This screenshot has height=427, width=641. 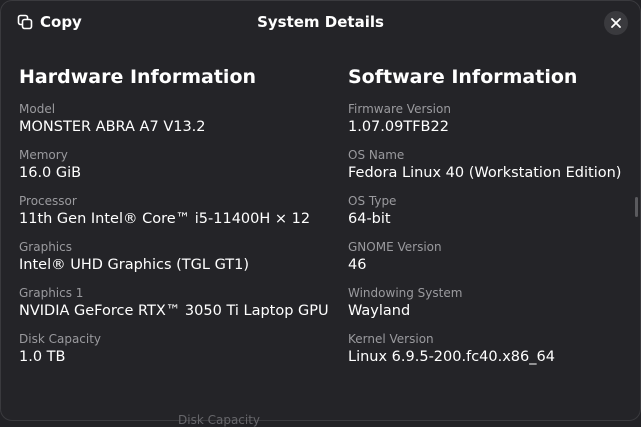 I want to click on software-heading: Software Information, so click(x=463, y=77).